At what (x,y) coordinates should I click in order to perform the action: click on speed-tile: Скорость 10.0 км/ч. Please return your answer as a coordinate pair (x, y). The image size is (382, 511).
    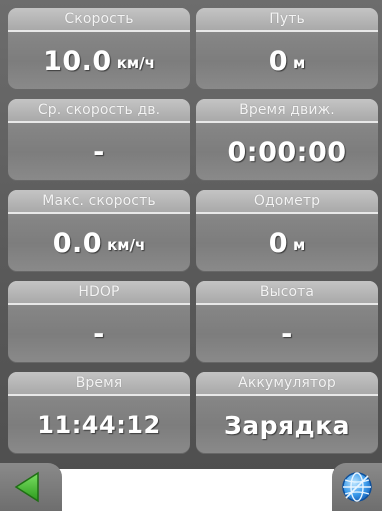
    Looking at the image, I should click on (99, 49).